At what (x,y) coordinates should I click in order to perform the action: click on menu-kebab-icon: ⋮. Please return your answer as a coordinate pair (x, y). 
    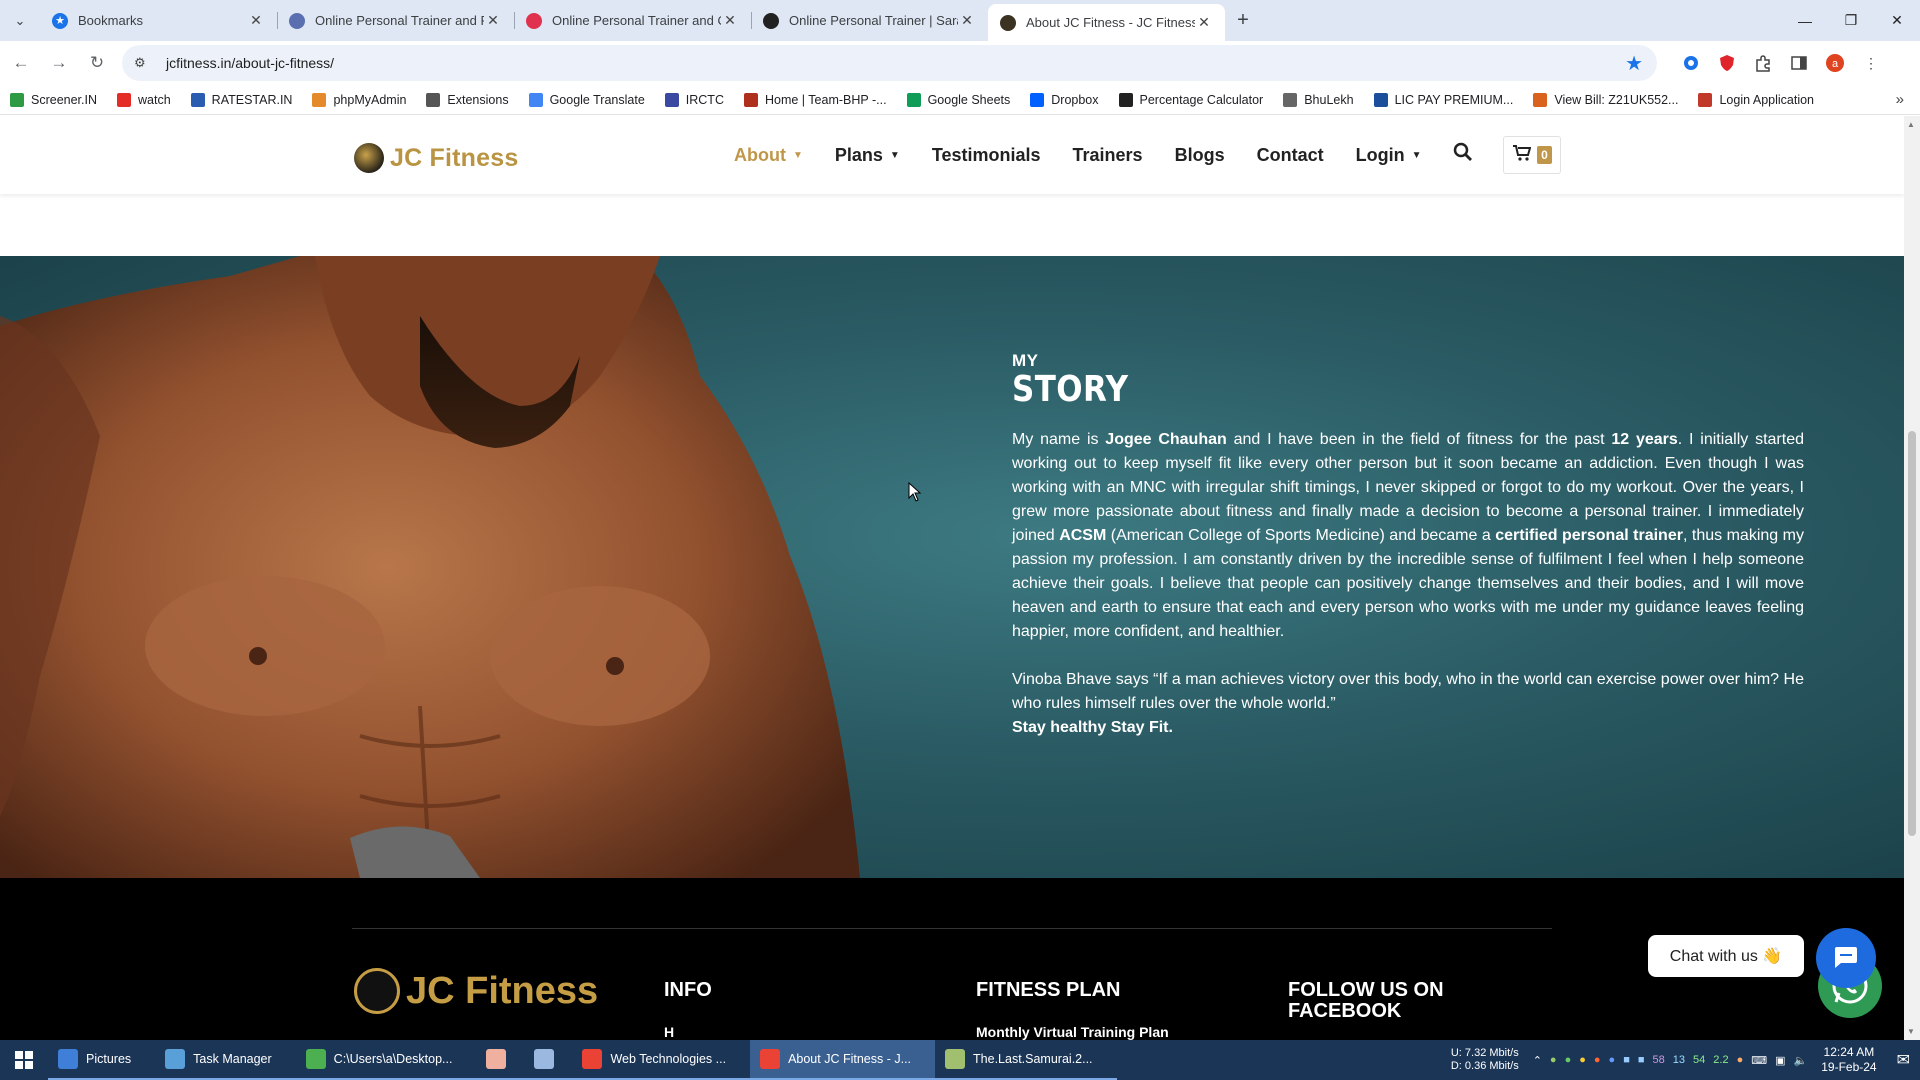
    Looking at the image, I should click on (1871, 63).